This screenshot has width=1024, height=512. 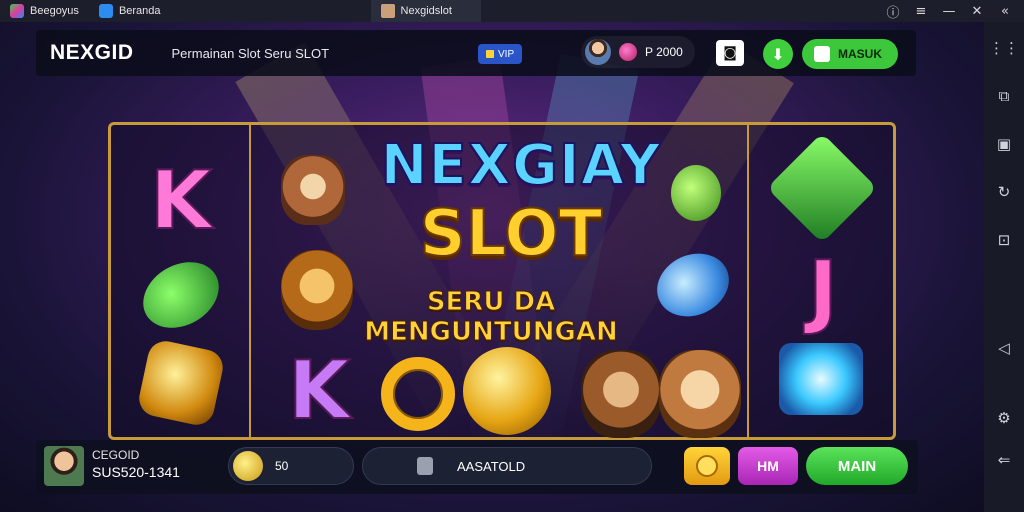 What do you see at coordinates (506, 54) in the screenshot?
I see `vip-badge-label: VIP` at bounding box center [506, 54].